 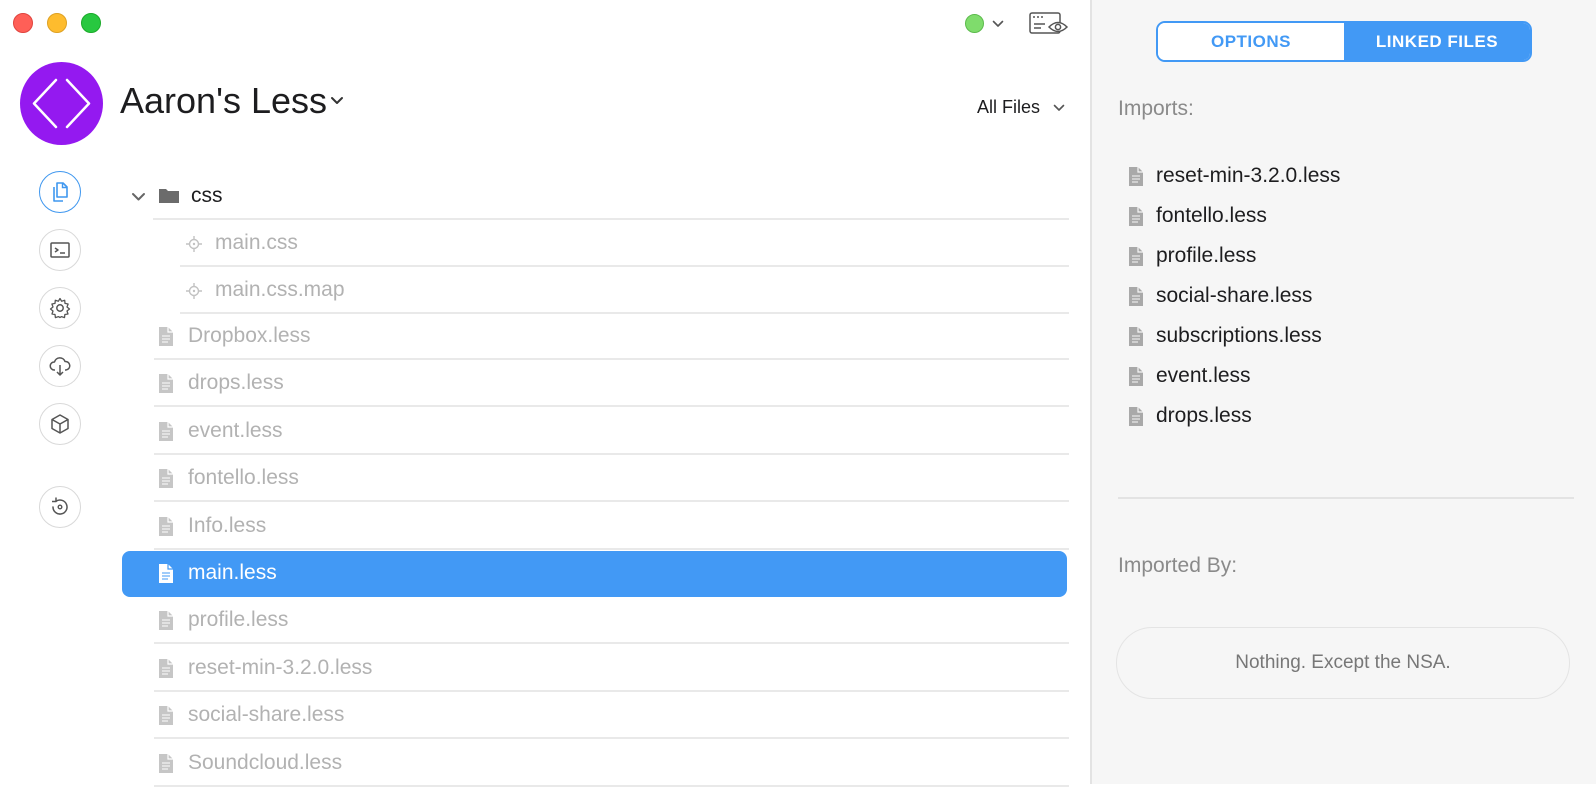 I want to click on import-item: fontello.less, so click(x=1197, y=216).